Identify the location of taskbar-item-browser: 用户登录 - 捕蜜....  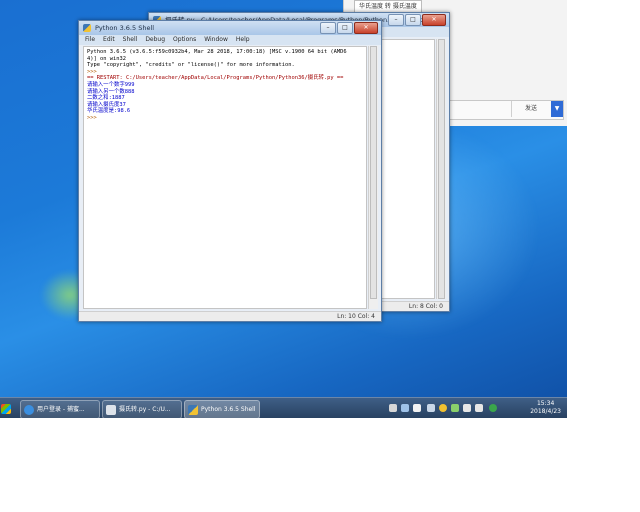
(60, 409).